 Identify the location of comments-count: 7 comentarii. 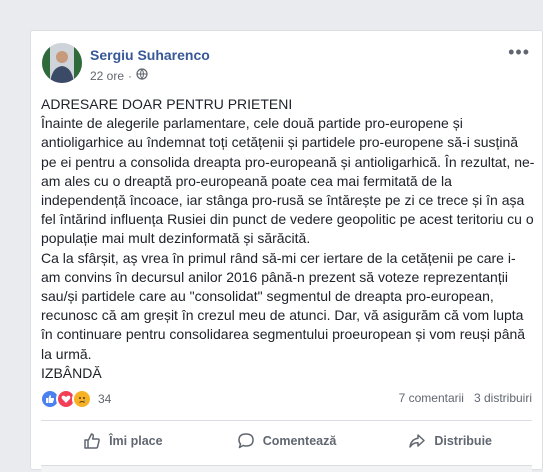
(431, 398).